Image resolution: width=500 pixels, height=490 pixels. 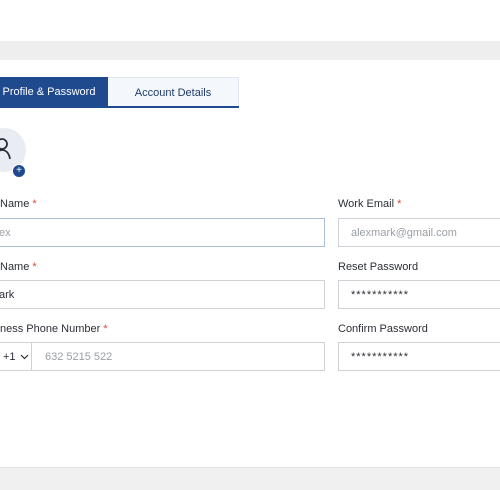 I want to click on last-name-field, so click(x=162, y=294).